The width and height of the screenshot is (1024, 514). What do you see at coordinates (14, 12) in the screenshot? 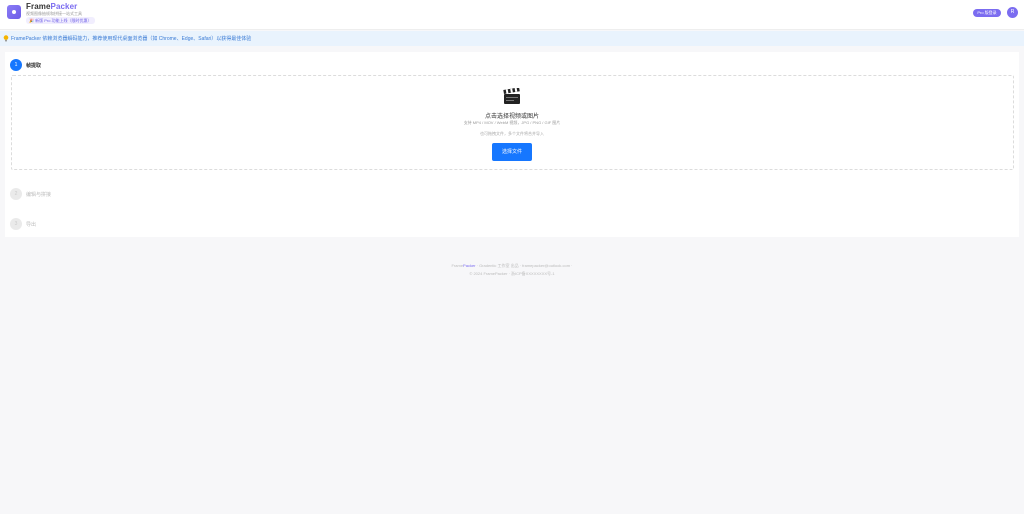
I see `app-logo` at bounding box center [14, 12].